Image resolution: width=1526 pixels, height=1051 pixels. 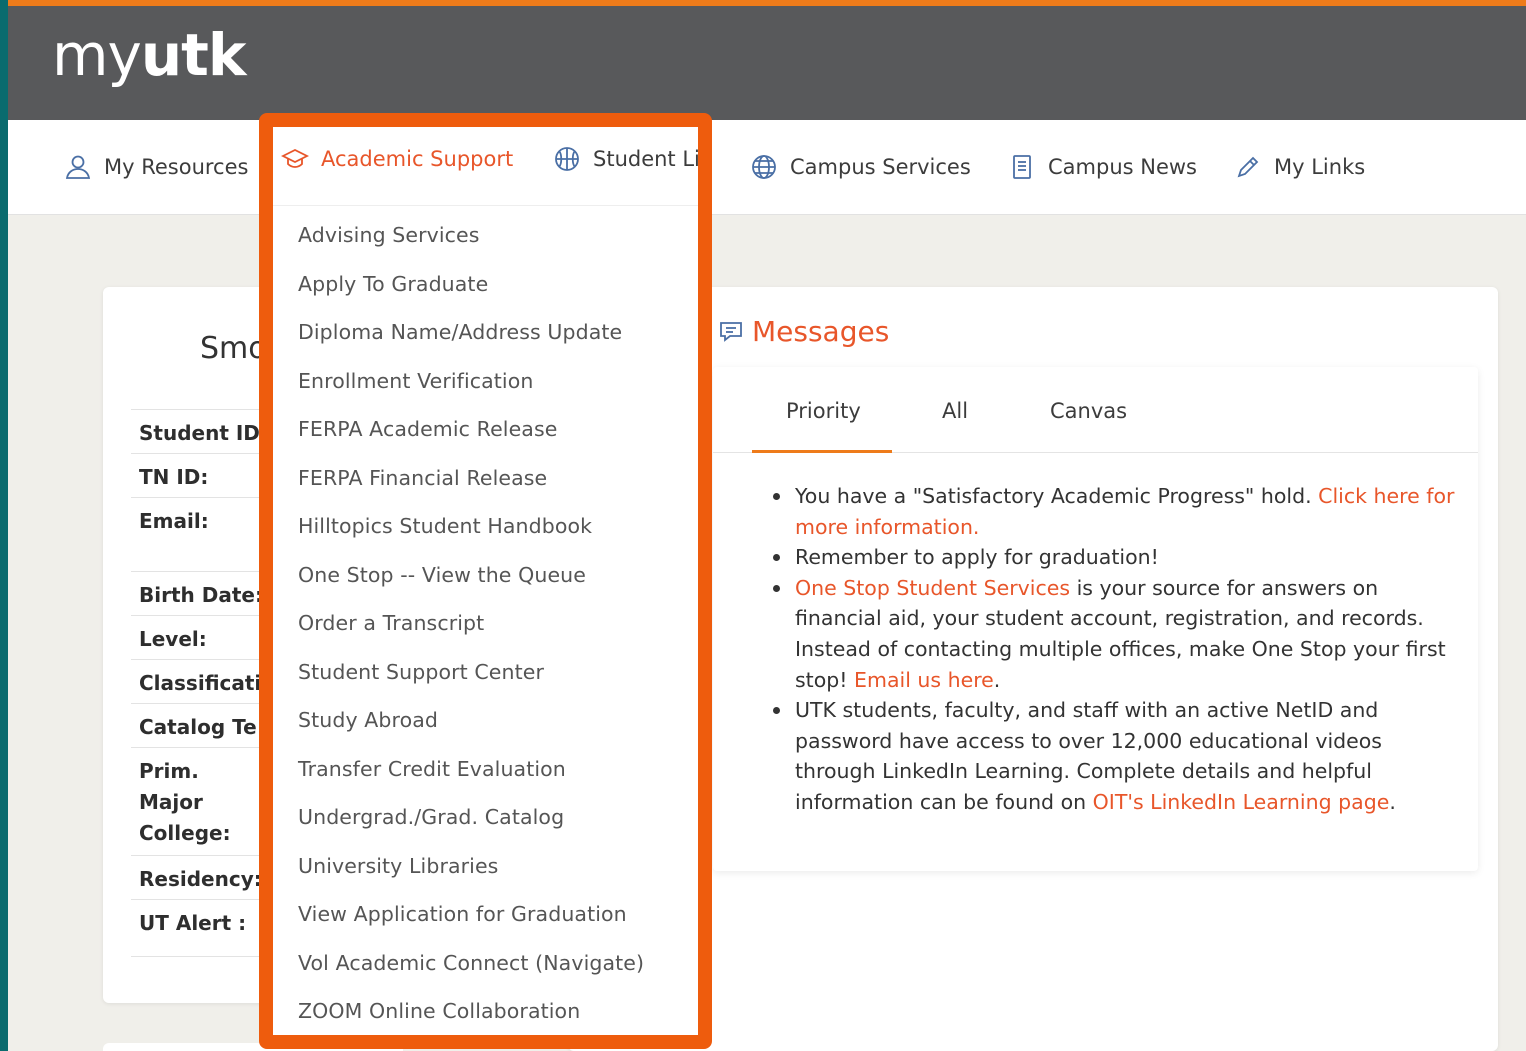 I want to click on nav-academic-support: Academic Support, so click(x=397, y=159).